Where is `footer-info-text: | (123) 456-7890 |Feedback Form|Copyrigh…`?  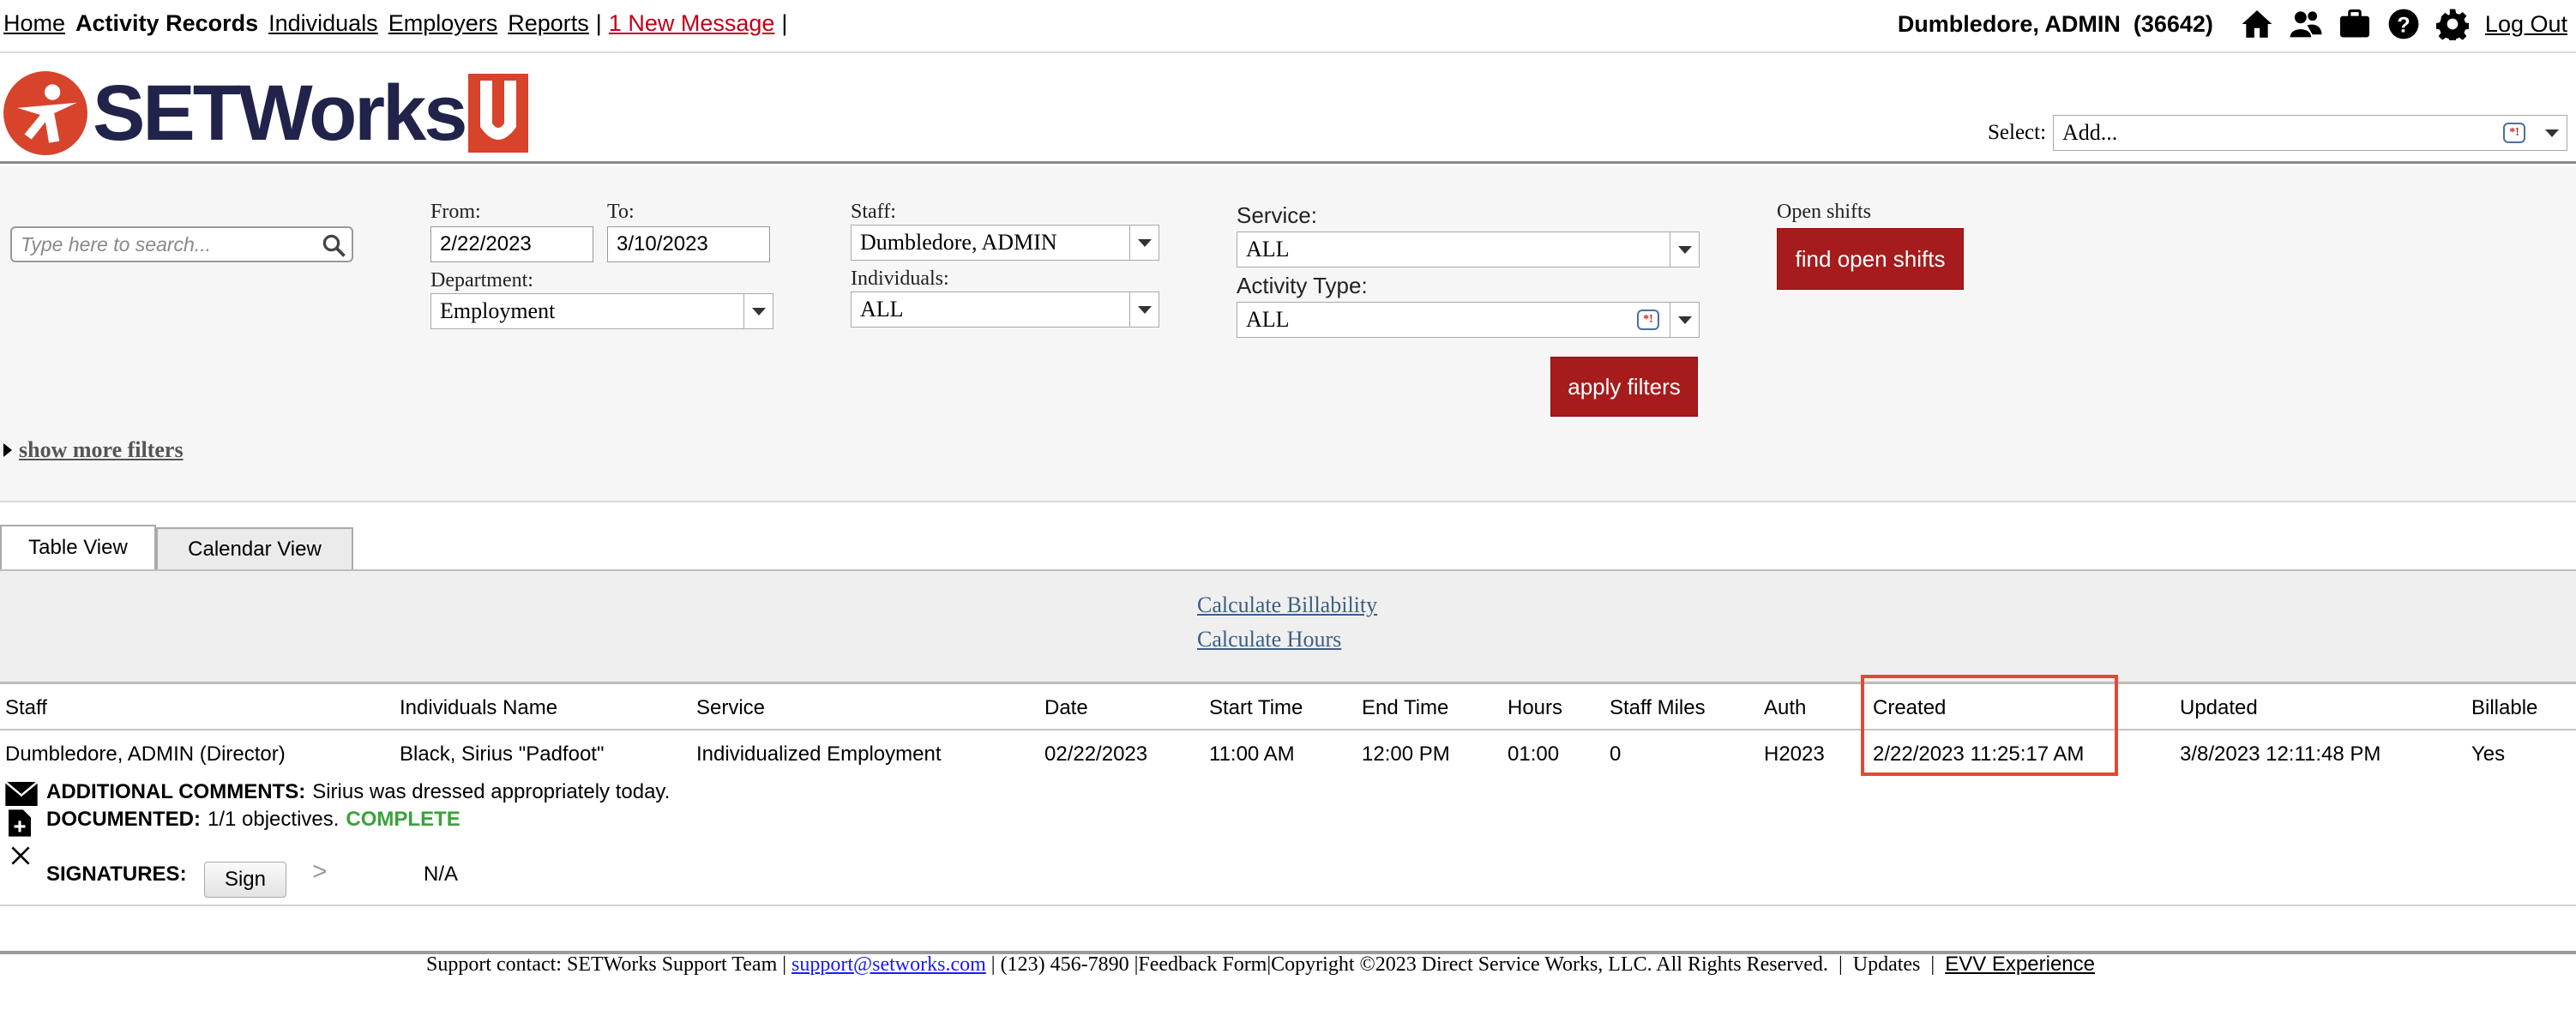
footer-info-text: | (123) 456-7890 |Feedback Form|Copyrigh… is located at coordinates (1409, 964).